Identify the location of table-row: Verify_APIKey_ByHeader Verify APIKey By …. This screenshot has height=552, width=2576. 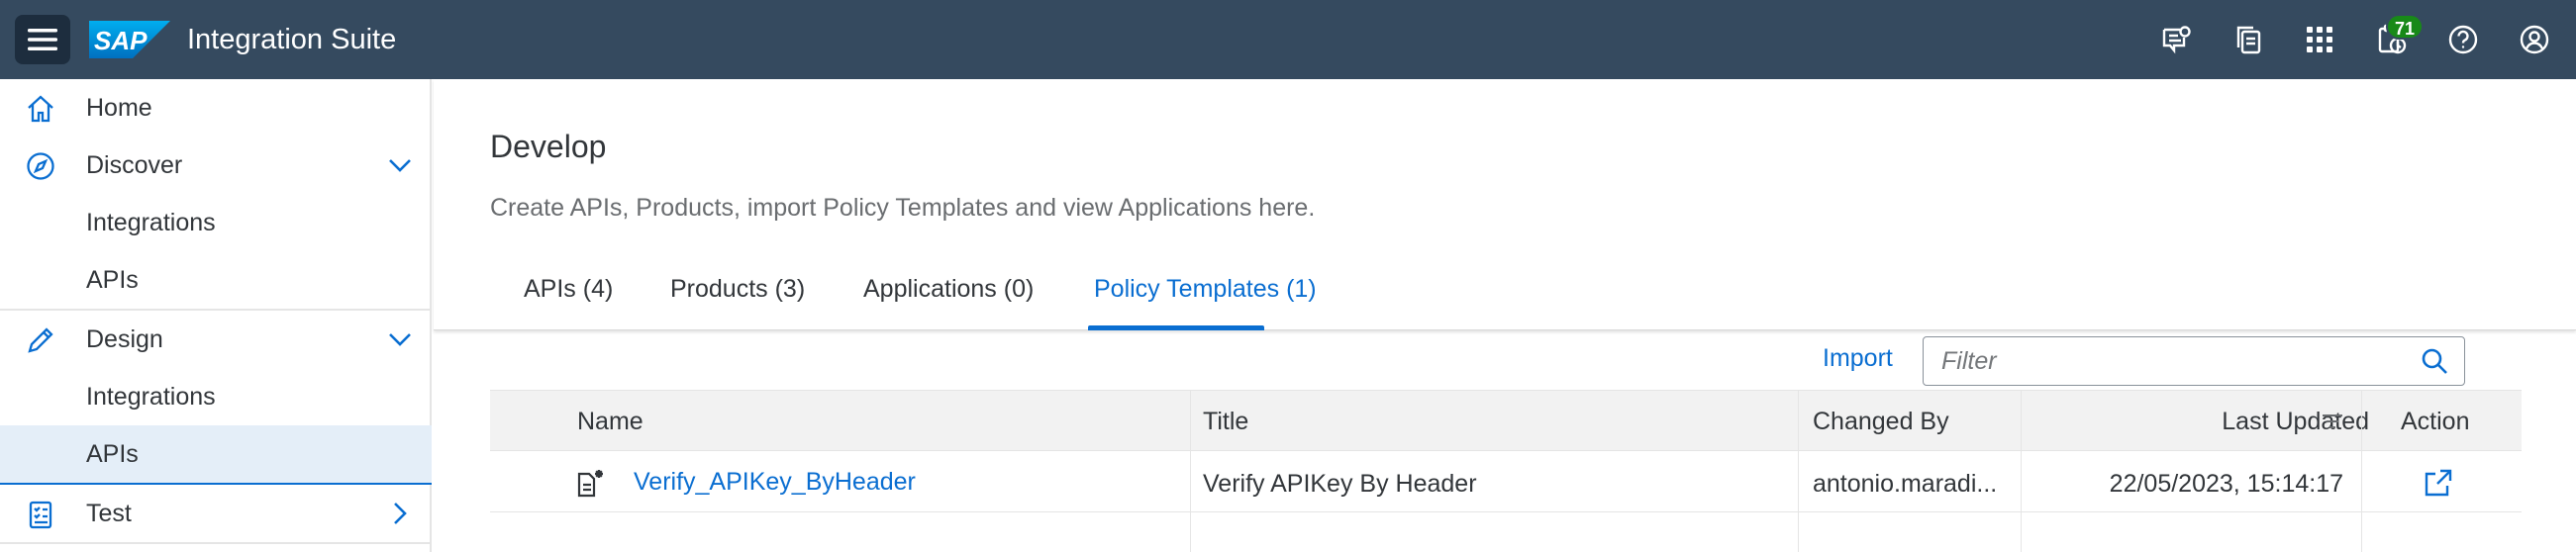
(1506, 481).